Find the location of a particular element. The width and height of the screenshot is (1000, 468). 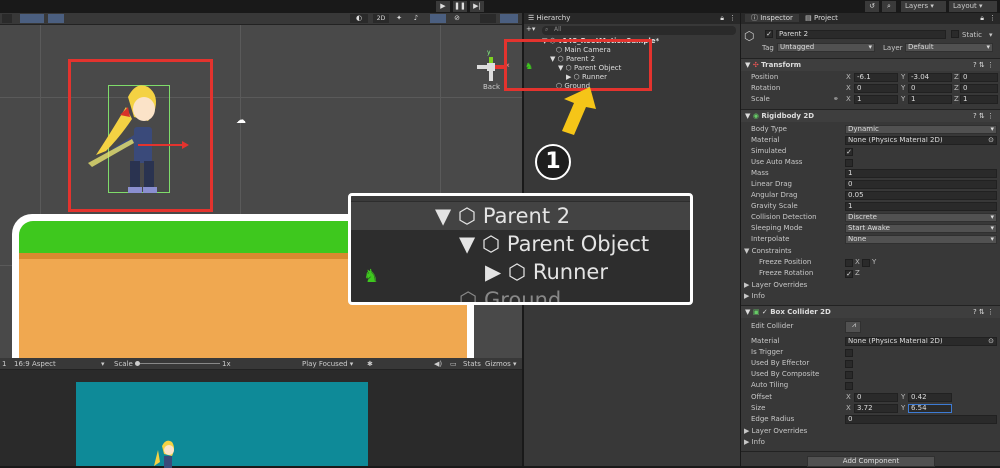

body-type-row: Body Type Dynamic ▾ is located at coordinates (870, 129).